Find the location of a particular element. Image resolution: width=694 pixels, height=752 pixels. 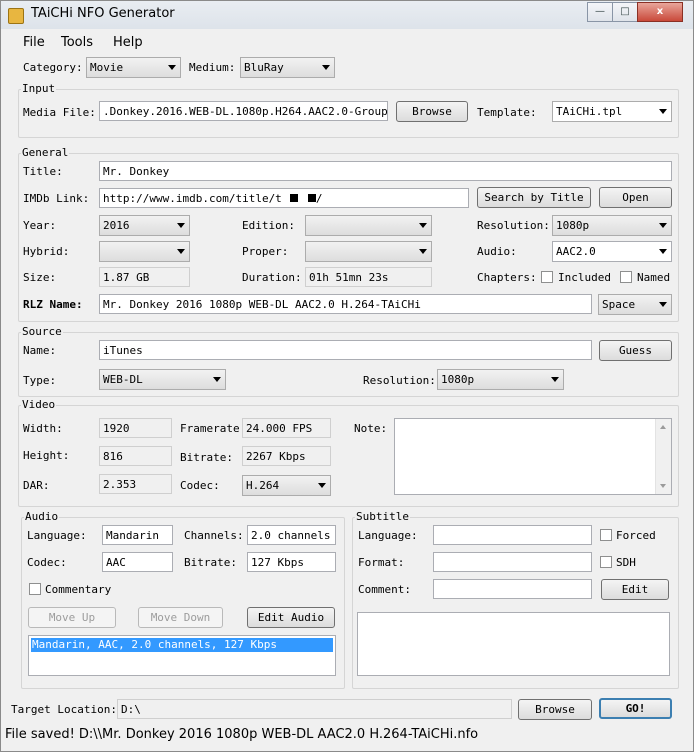

menu-help: Help is located at coordinates (128, 42).